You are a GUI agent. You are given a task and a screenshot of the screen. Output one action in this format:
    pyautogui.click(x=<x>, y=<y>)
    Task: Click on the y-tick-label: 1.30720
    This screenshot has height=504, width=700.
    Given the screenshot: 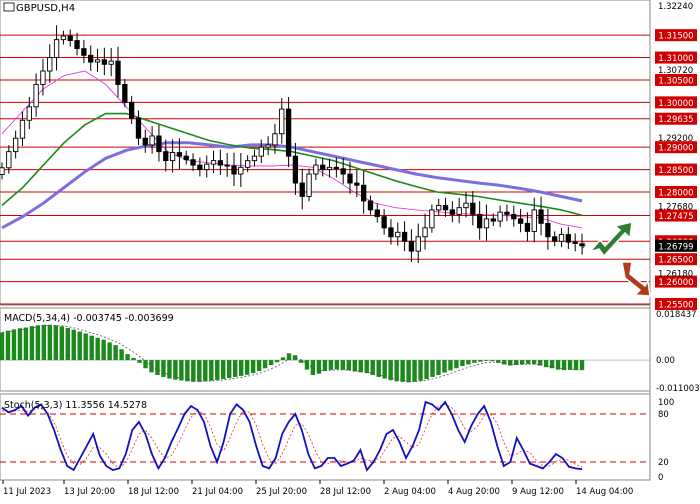 What is the action you would take?
    pyautogui.click(x=675, y=71)
    